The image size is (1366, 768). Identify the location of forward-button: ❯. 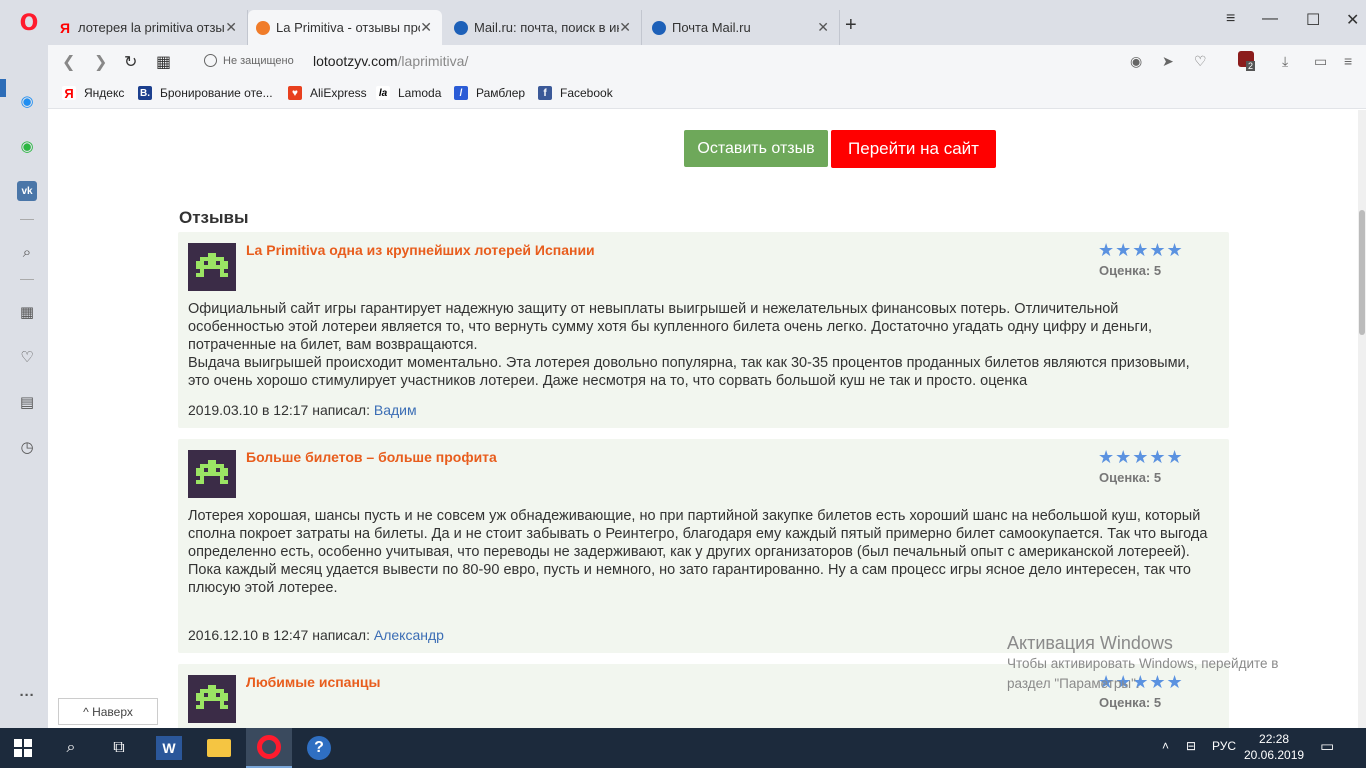
(100, 62).